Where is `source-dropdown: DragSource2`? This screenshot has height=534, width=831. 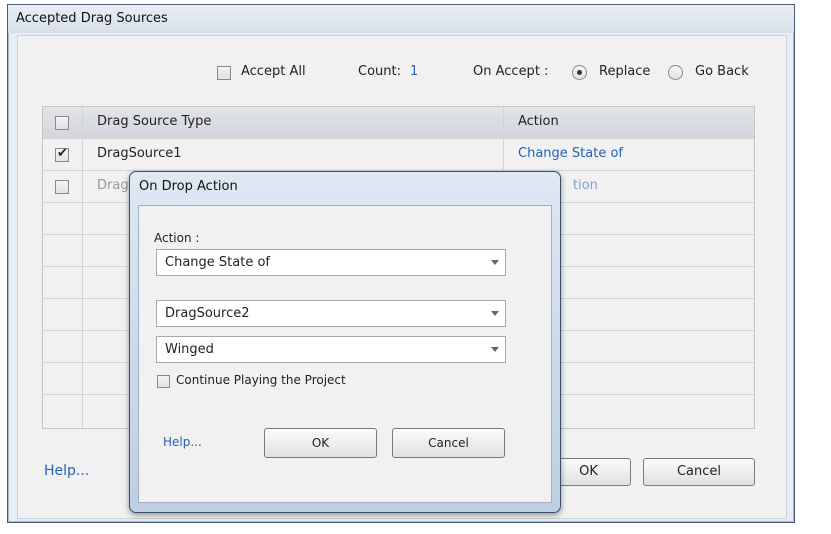 source-dropdown: DragSource2 is located at coordinates (331, 313).